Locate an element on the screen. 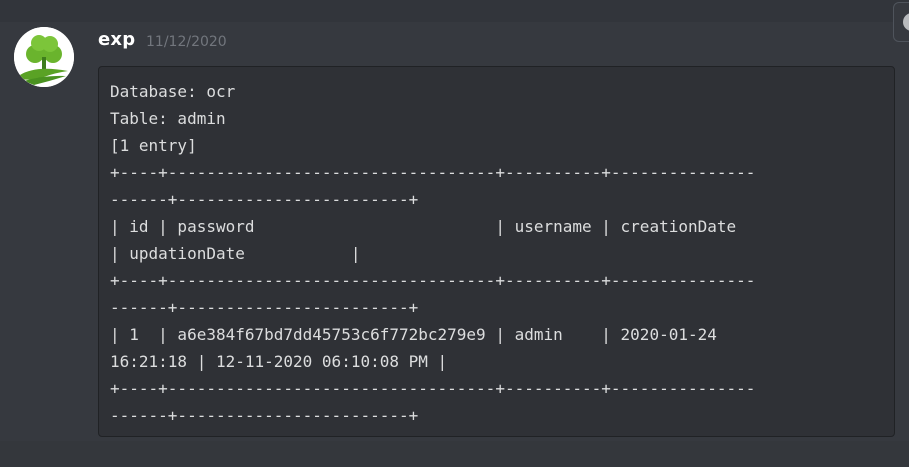  code-line: Database: ocr is located at coordinates (173, 91).